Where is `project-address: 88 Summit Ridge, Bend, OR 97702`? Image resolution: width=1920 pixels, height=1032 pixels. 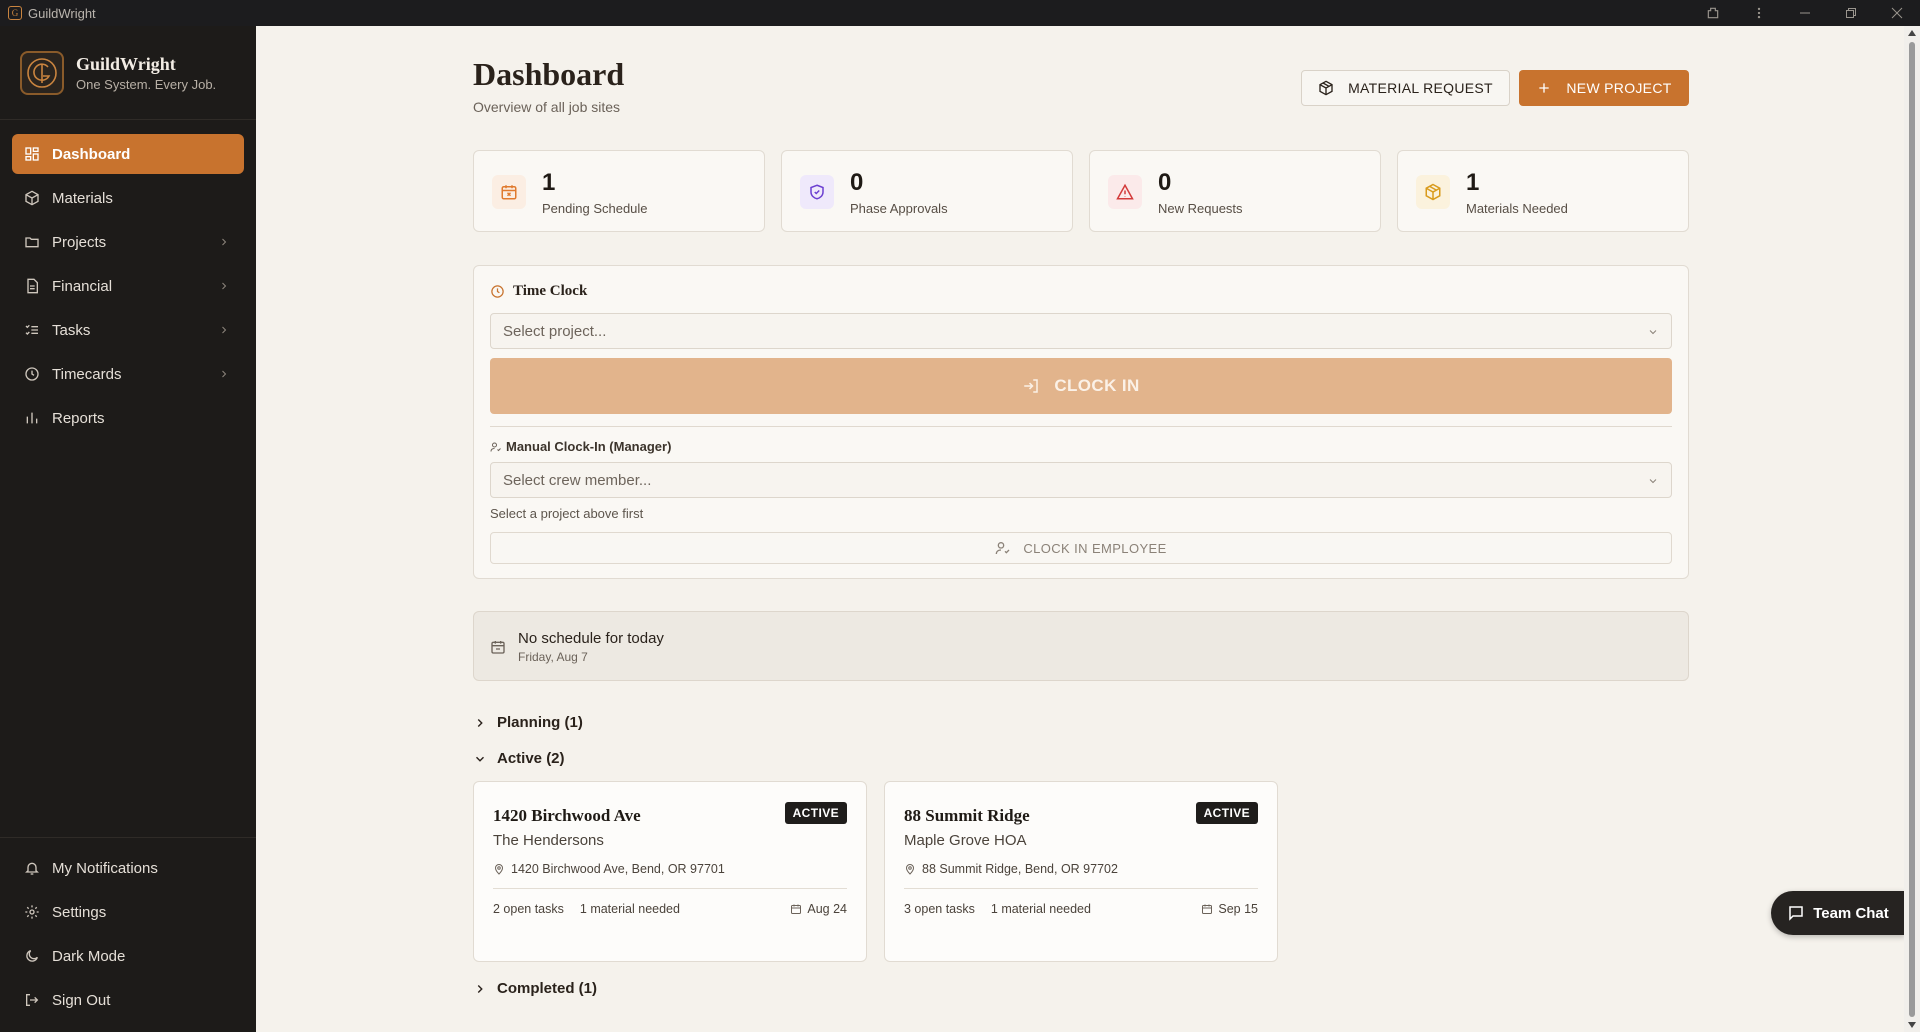 project-address: 88 Summit Ridge, Bend, OR 97702 is located at coordinates (1011, 869).